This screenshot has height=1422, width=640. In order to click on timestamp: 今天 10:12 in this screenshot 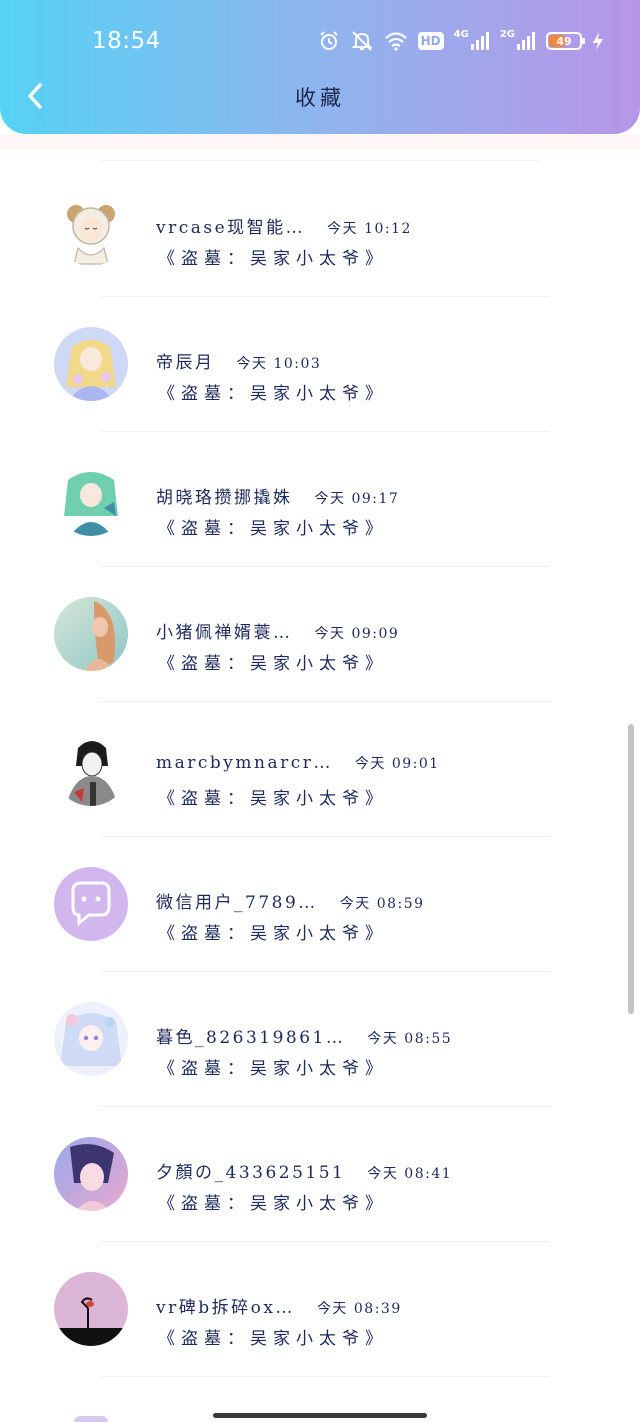, I will do `click(369, 229)`.